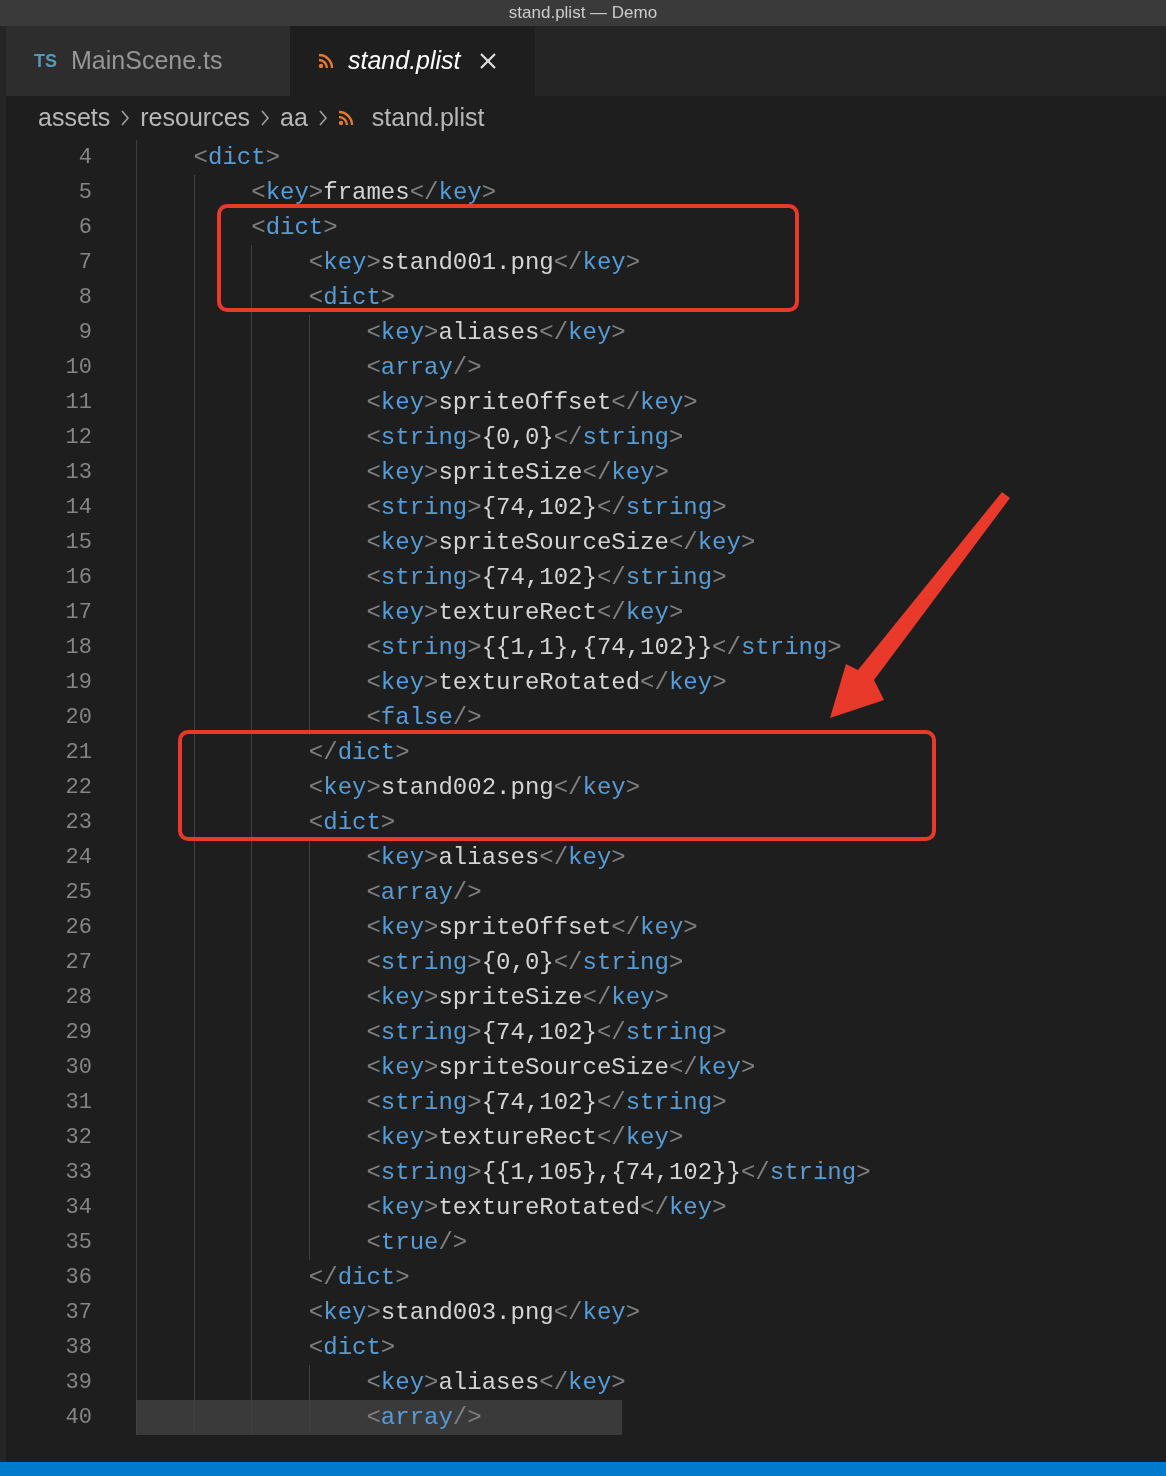 The height and width of the screenshot is (1476, 1166). I want to click on line-number: 18, so click(78, 648).